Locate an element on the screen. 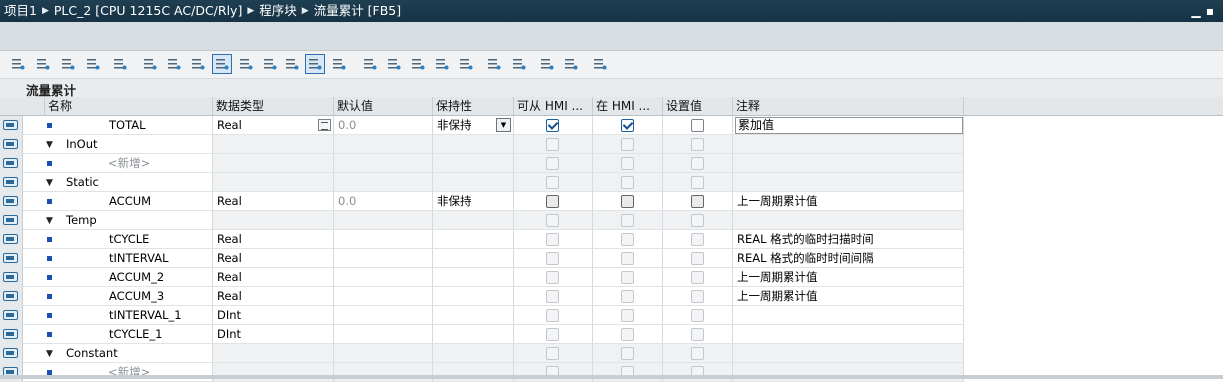 The height and width of the screenshot is (382, 1223). name-cell: tINTERVAL_1 is located at coordinates (118, 315).